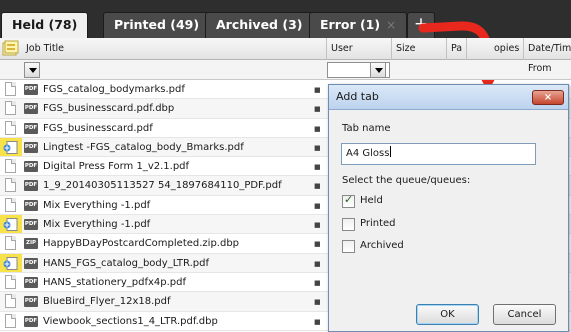  Describe the element at coordinates (107, 302) in the screenshot. I see `job-title: BlueBird_Flyer_12x18.pdf` at that location.